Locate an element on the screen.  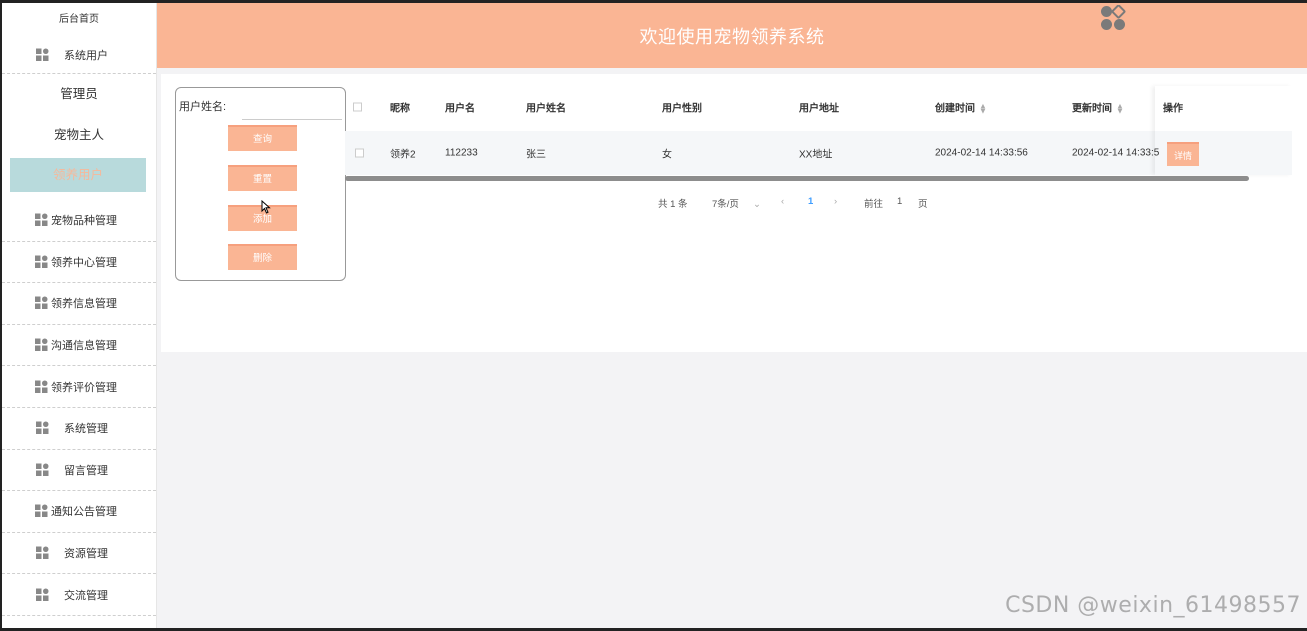
page-header: 欢迎使用宠物领养系统 is located at coordinates (732, 35).